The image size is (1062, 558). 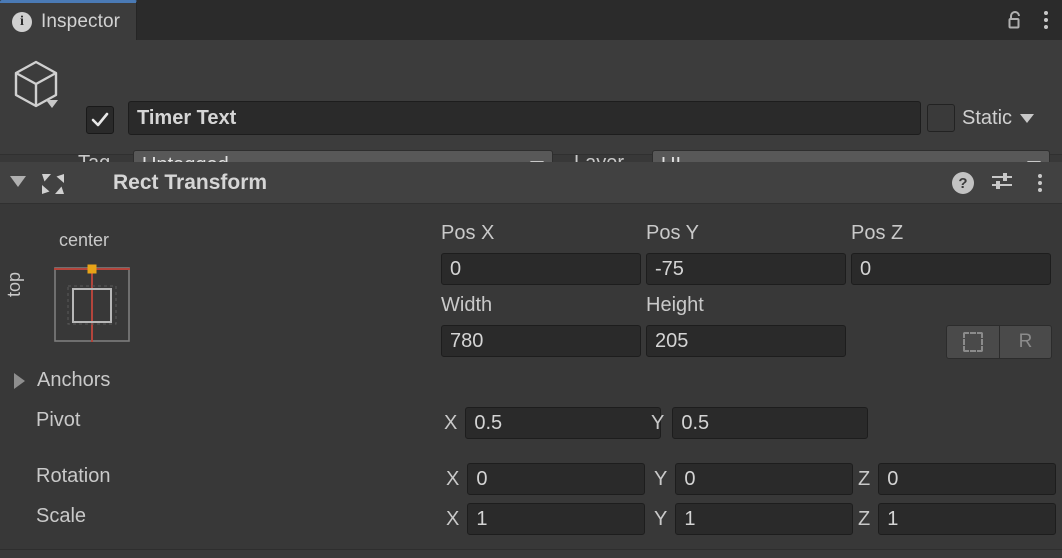 What do you see at coordinates (524, 118) in the screenshot?
I see `gameobject-name-input: Timer Text` at bounding box center [524, 118].